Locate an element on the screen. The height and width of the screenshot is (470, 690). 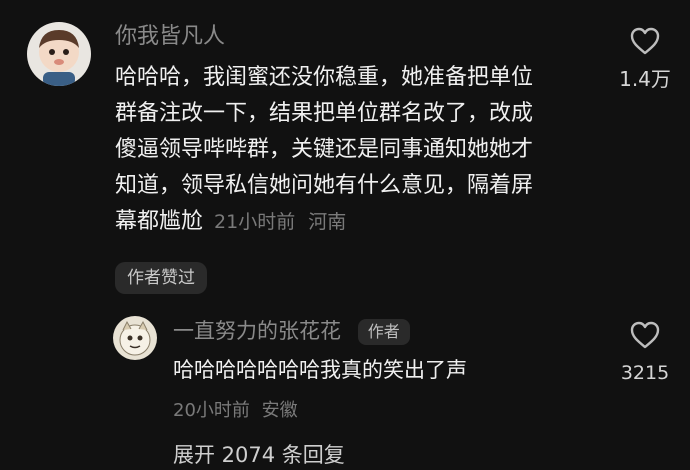
comment-text-line: 哈哈哈，我闺蜜还没你稳重，她准备把单位 is located at coordinates (324, 77).